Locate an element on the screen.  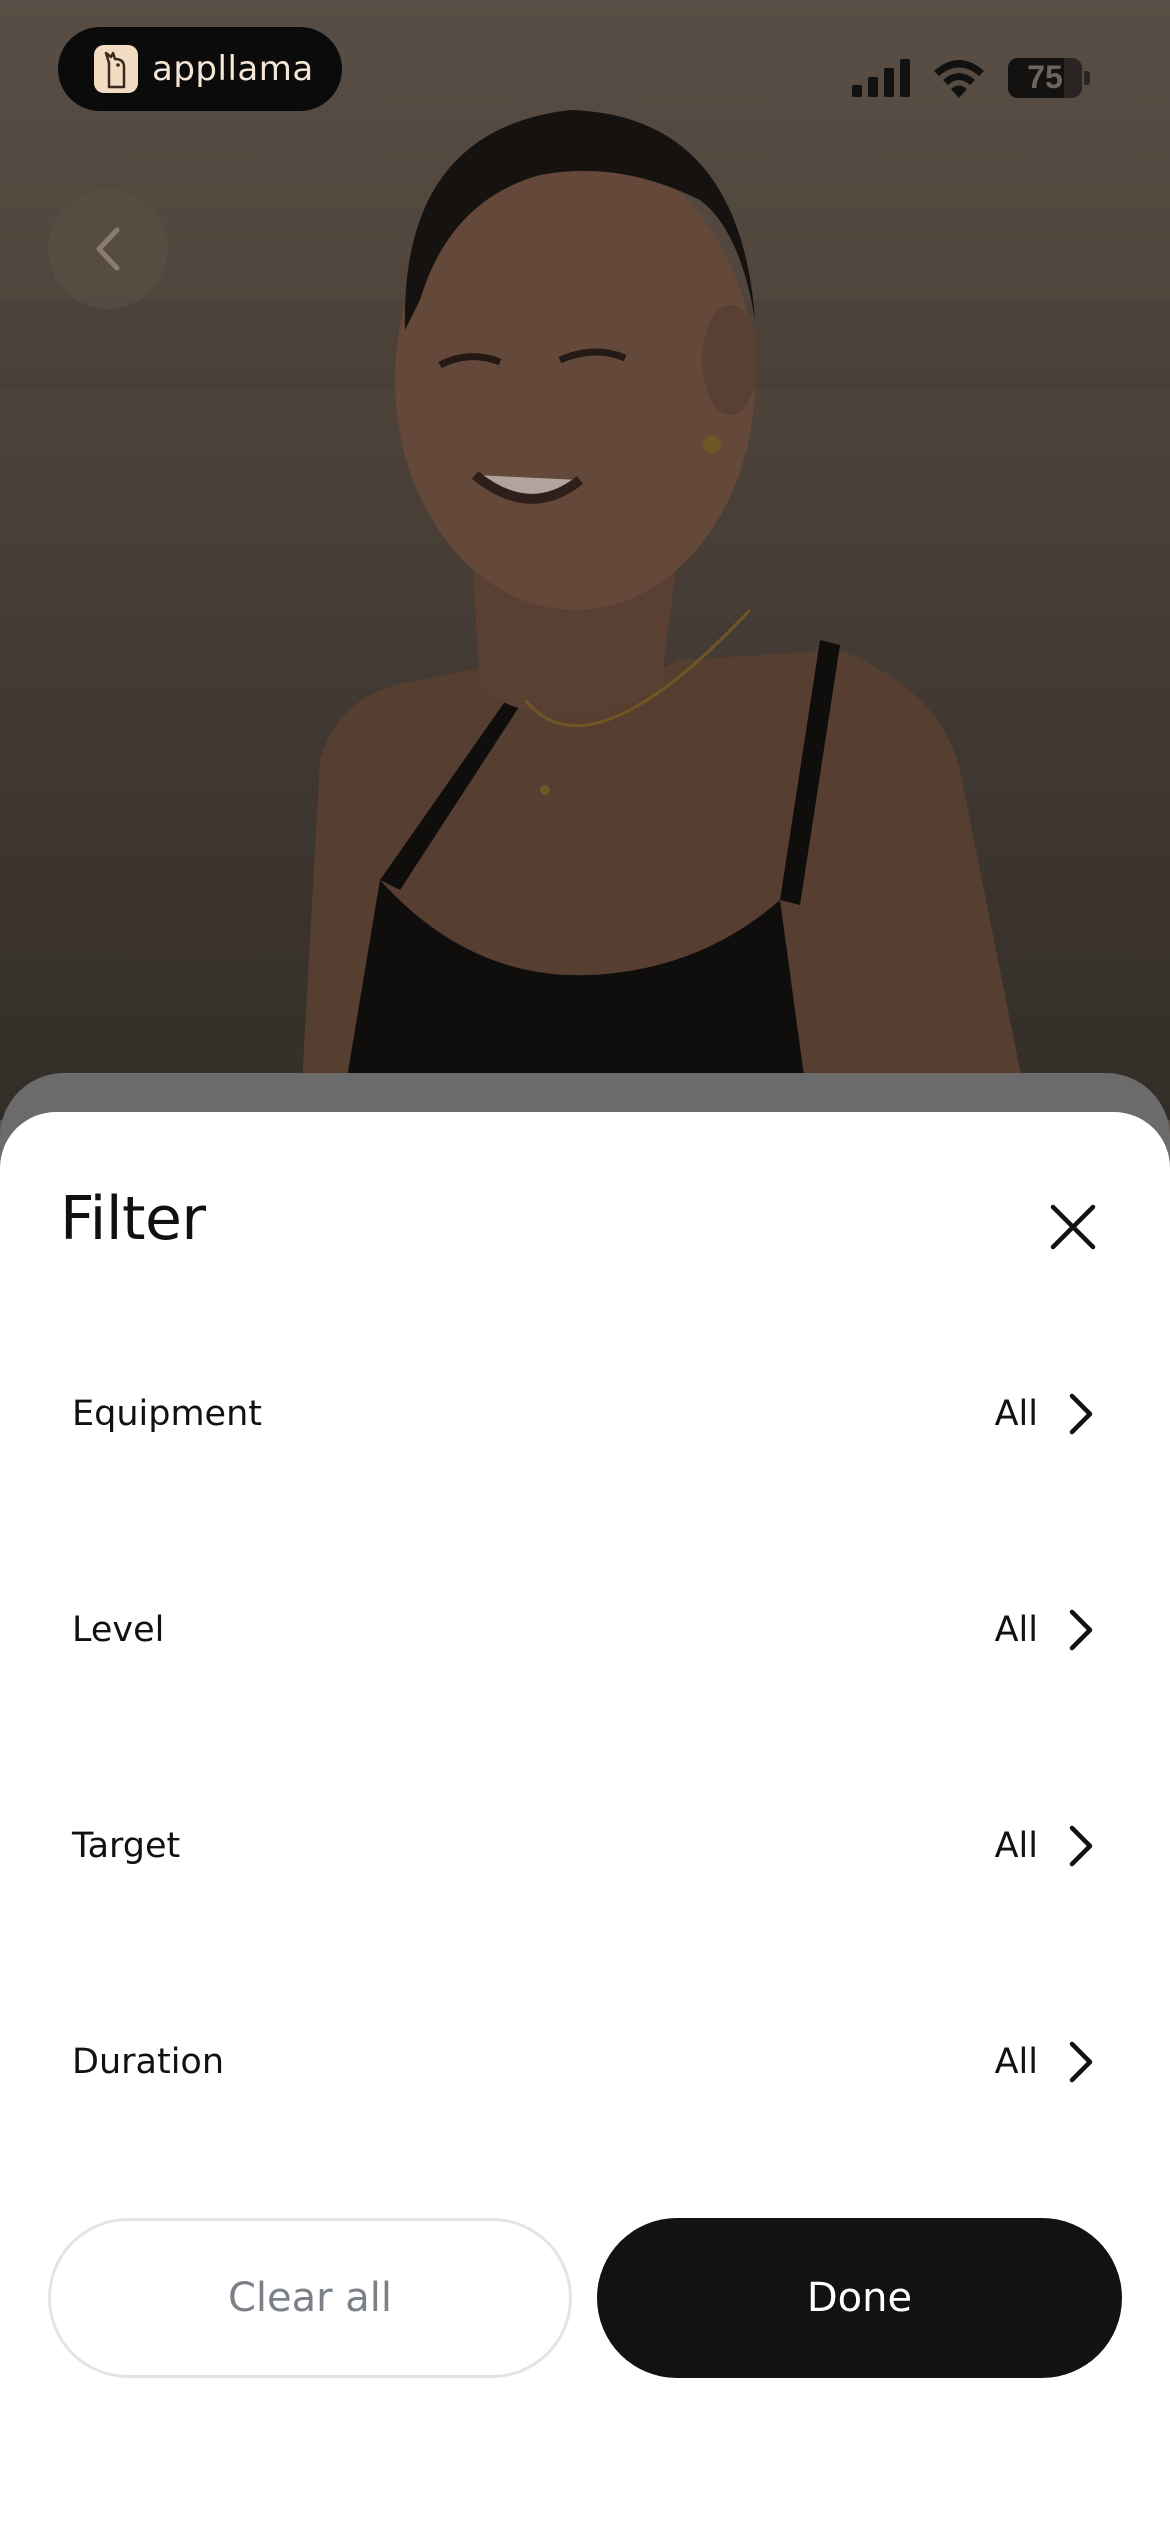
sheet-title: Filter is located at coordinates (133, 1219).